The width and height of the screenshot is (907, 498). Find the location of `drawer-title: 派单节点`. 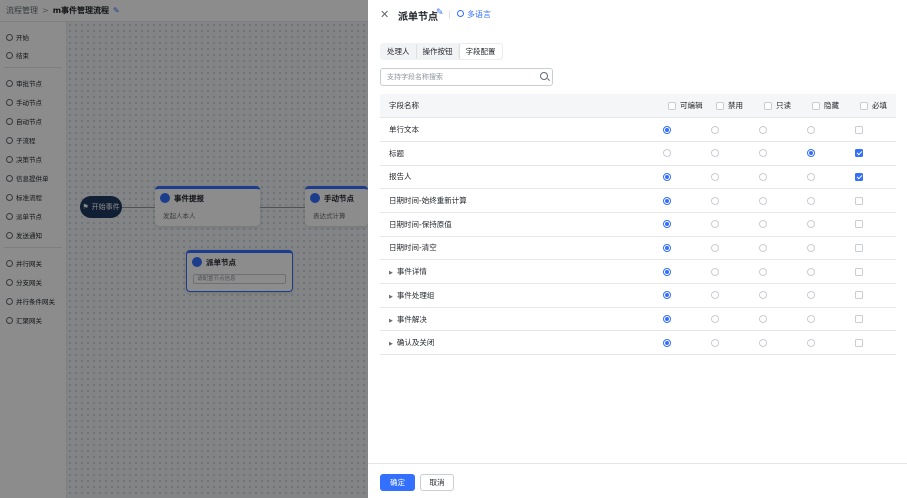

drawer-title: 派单节点 is located at coordinates (418, 17).